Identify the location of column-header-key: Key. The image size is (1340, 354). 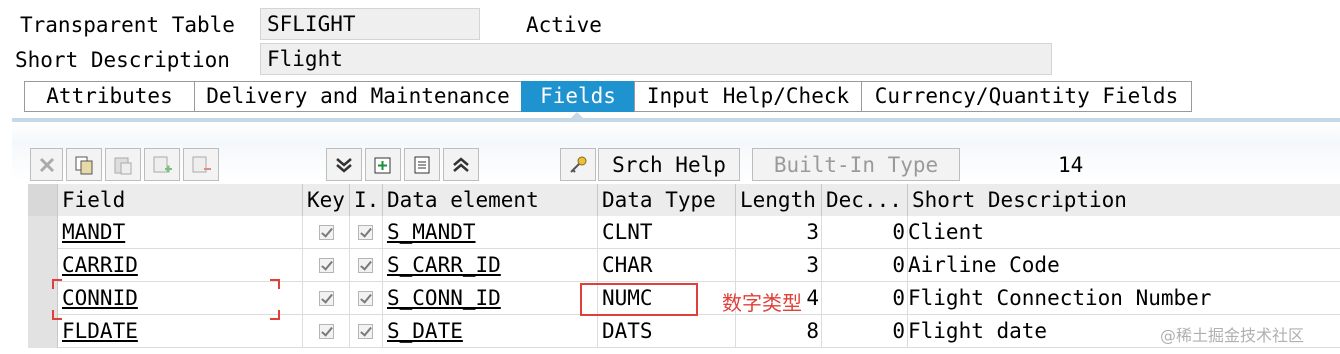
(326, 200).